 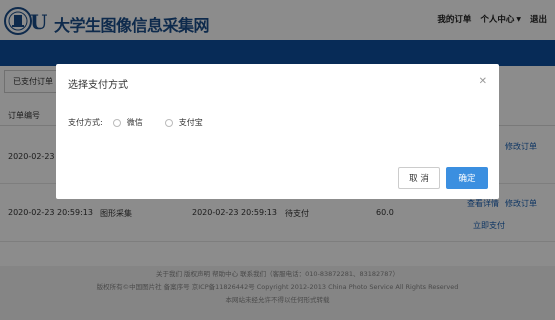 I want to click on option-label-alipay: 支付宝, so click(x=190, y=122).